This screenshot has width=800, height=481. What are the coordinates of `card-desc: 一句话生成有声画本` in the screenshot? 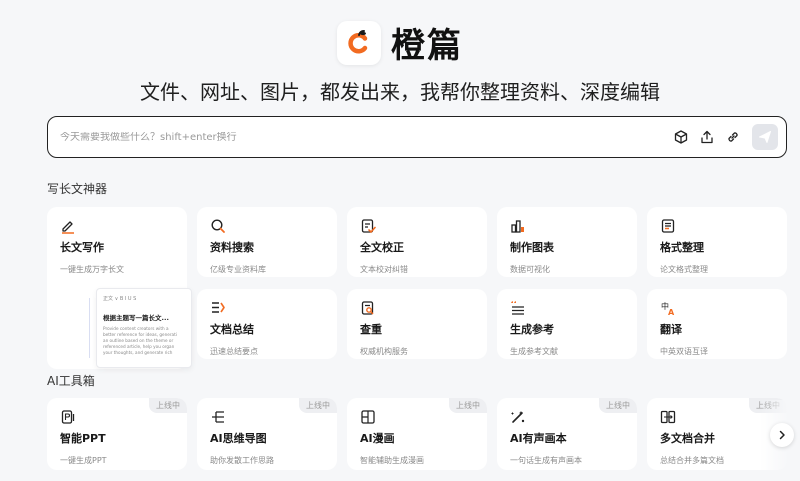 It's located at (546, 460).